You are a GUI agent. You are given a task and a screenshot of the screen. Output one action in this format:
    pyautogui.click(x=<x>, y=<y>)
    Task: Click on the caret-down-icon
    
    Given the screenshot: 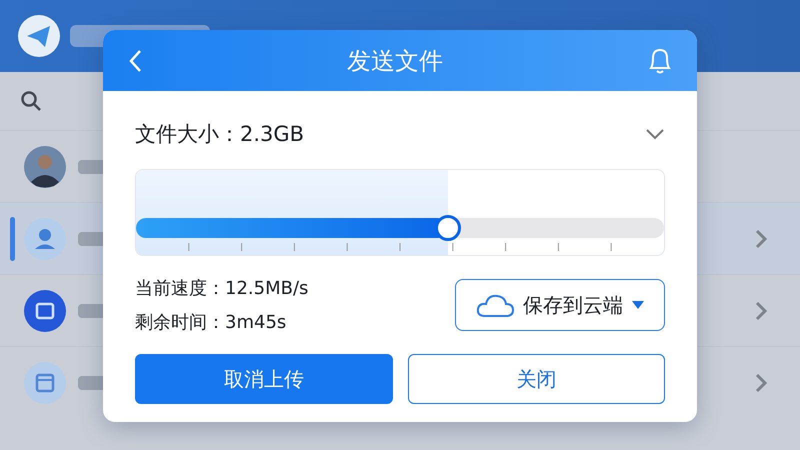 What is the action you would take?
    pyautogui.click(x=638, y=305)
    